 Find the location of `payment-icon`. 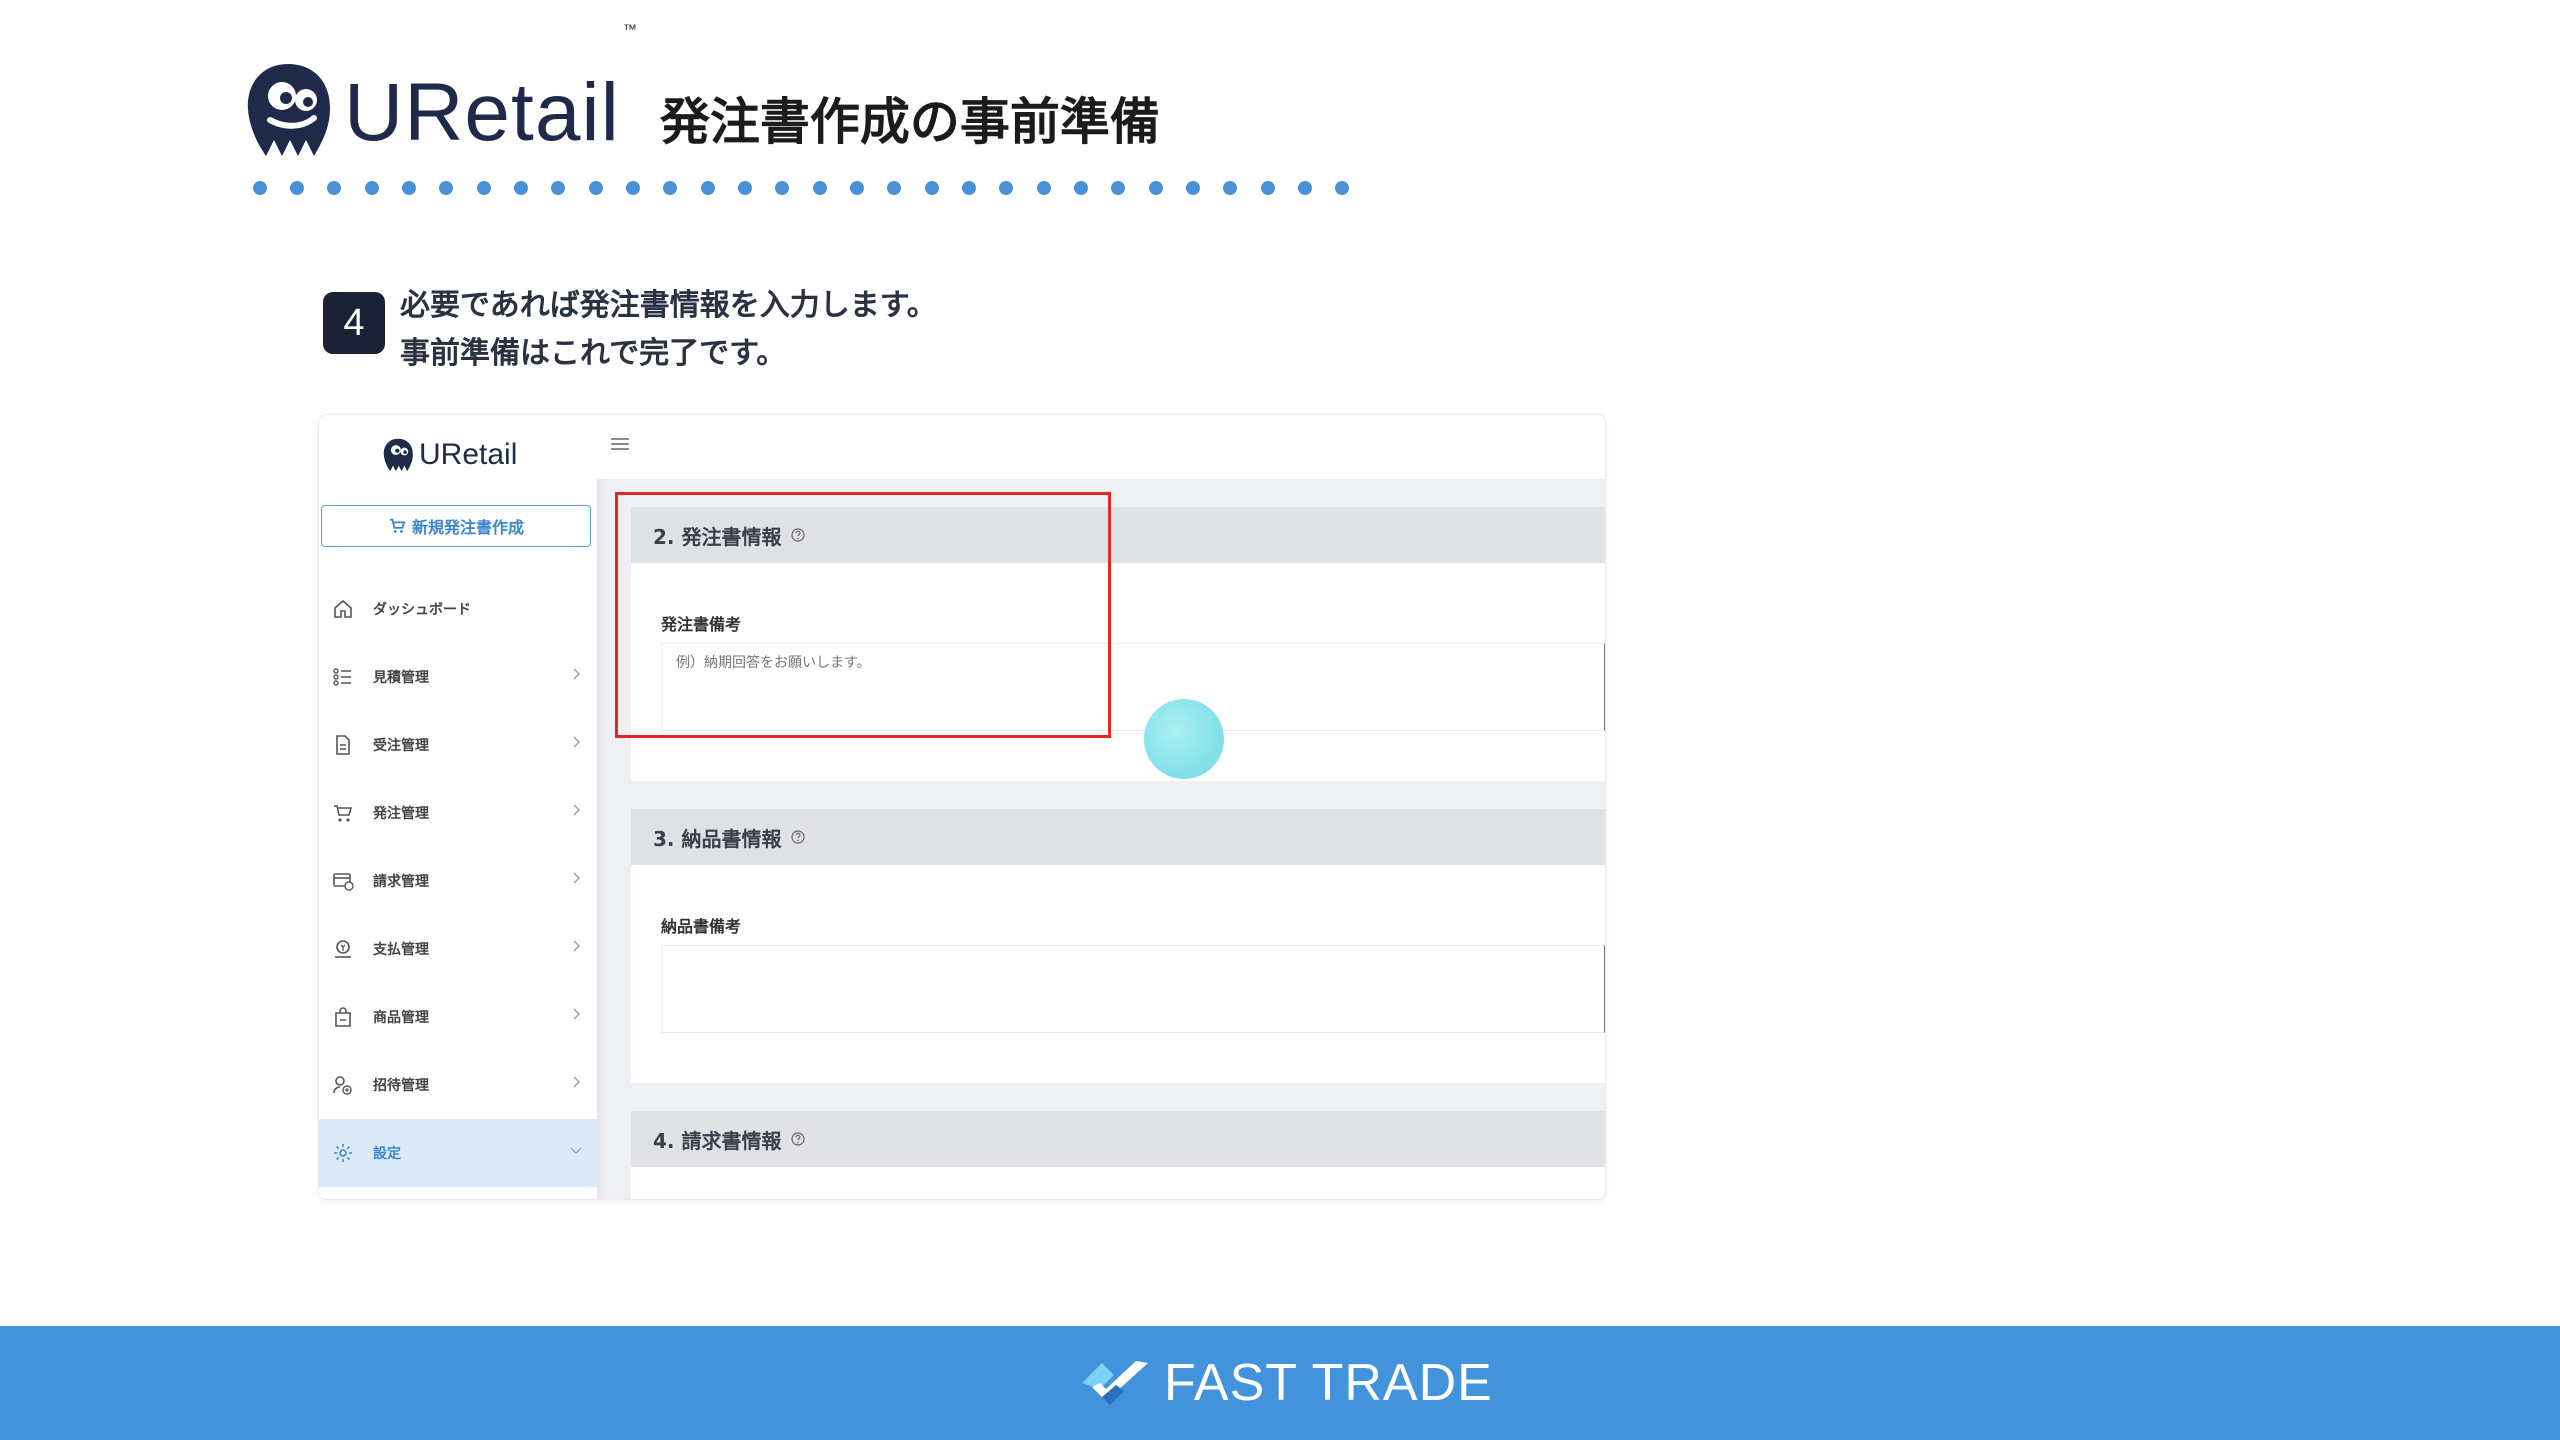

payment-icon is located at coordinates (343, 949).